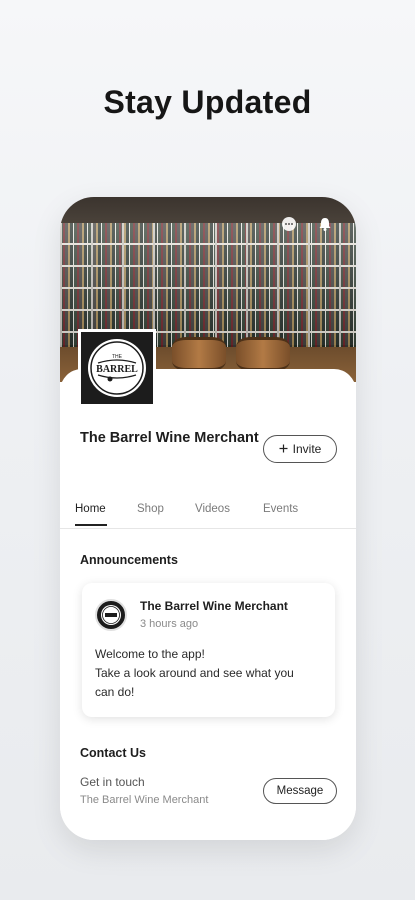  Describe the element at coordinates (90, 509) in the screenshot. I see `tab-home: Home` at that location.